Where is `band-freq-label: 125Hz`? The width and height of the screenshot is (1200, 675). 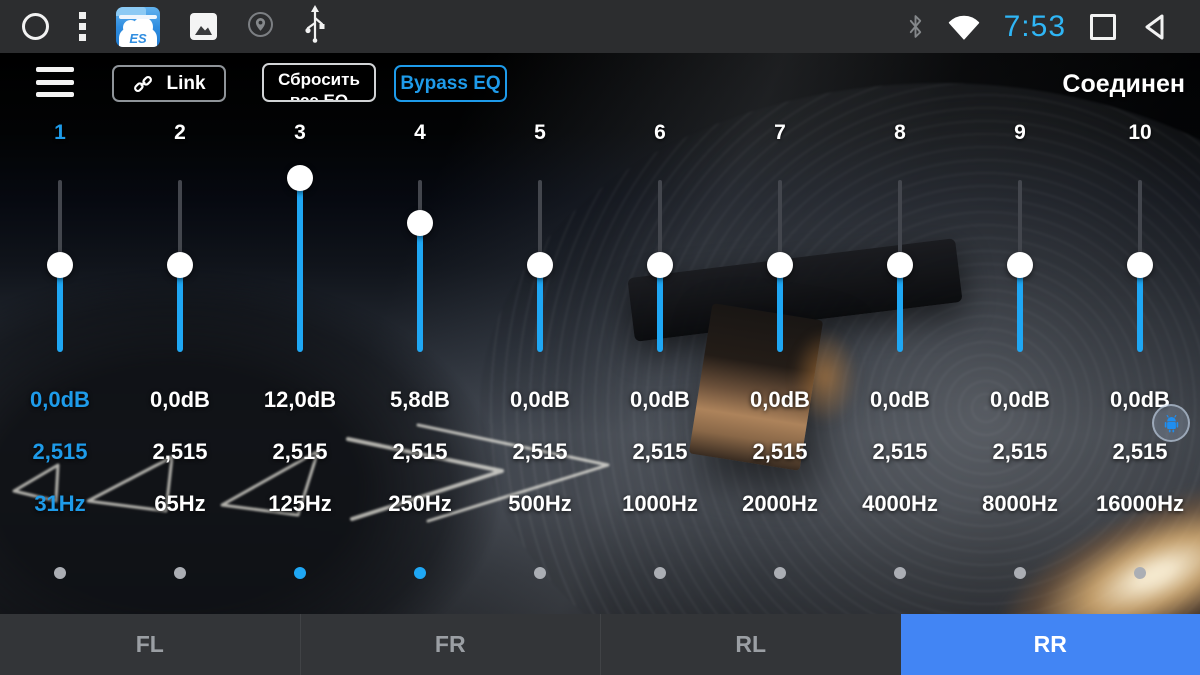
band-freq-label: 125Hz is located at coordinates (300, 503).